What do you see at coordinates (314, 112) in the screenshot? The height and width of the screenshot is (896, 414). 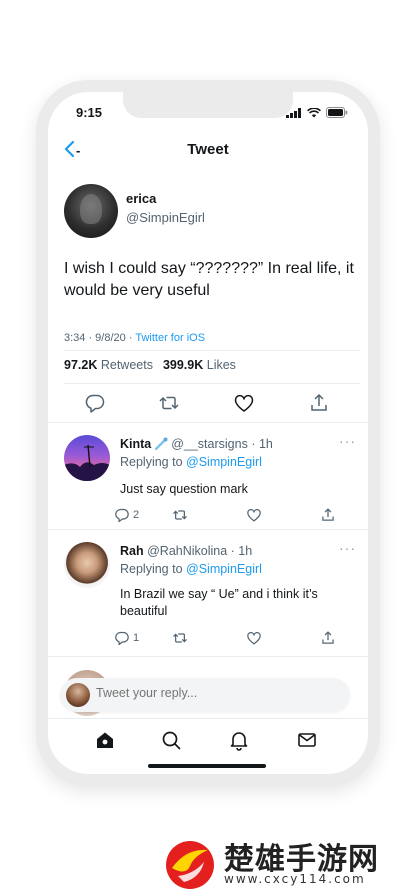 I see `wifi-icon` at bounding box center [314, 112].